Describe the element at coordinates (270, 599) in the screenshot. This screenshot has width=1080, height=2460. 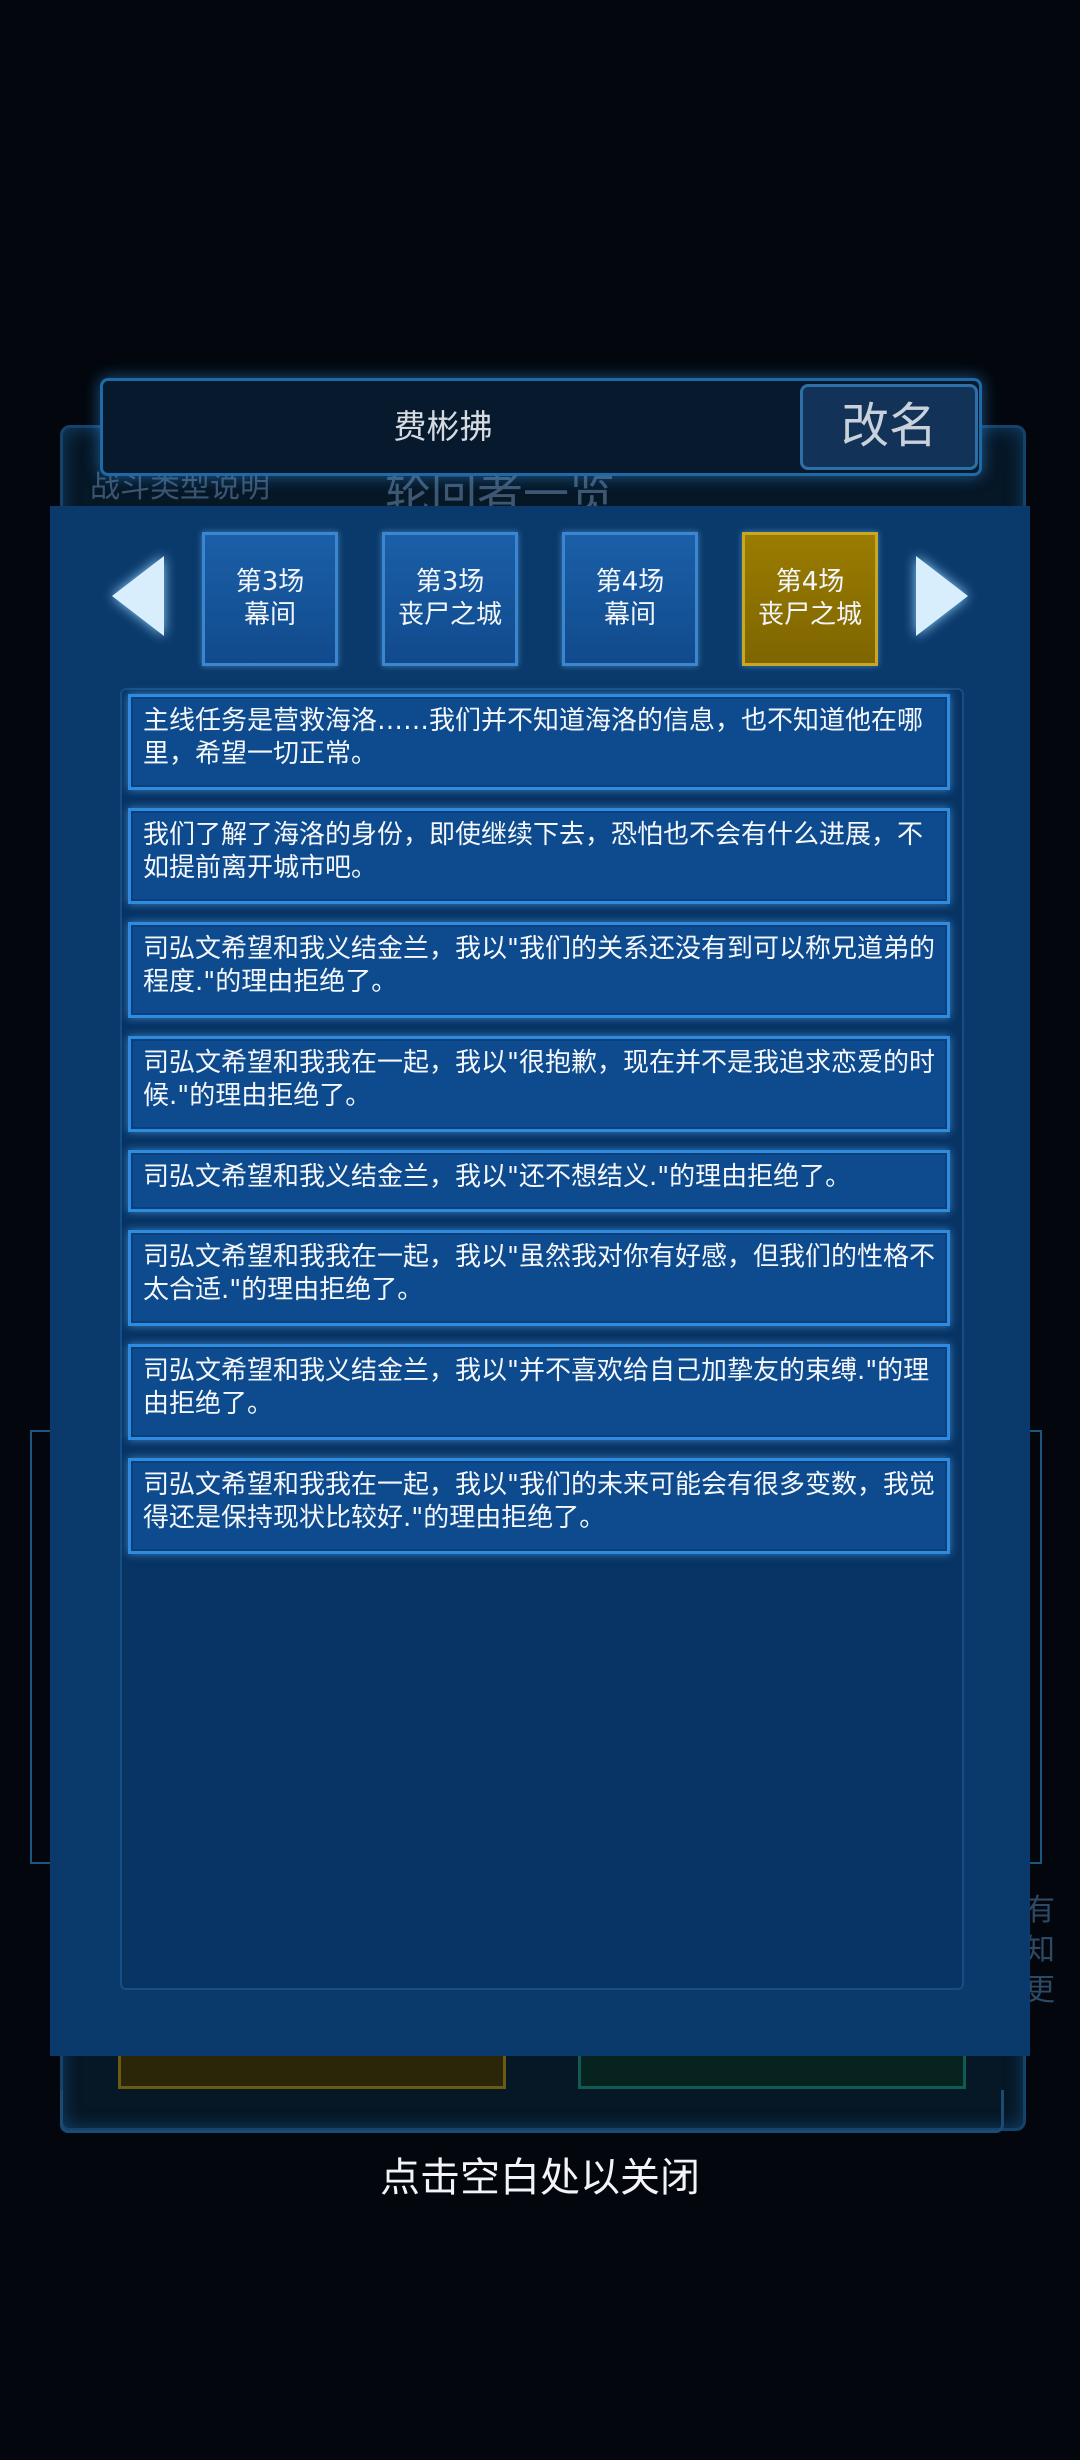
I see `tab-stage3-intermission: 第3场 幕间` at that location.